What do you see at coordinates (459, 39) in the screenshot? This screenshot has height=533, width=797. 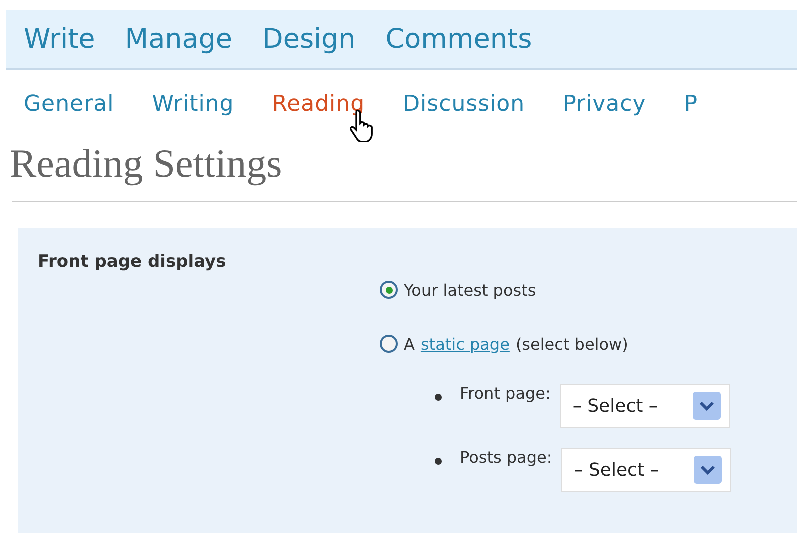 I see `main-nav-link: Comments` at bounding box center [459, 39].